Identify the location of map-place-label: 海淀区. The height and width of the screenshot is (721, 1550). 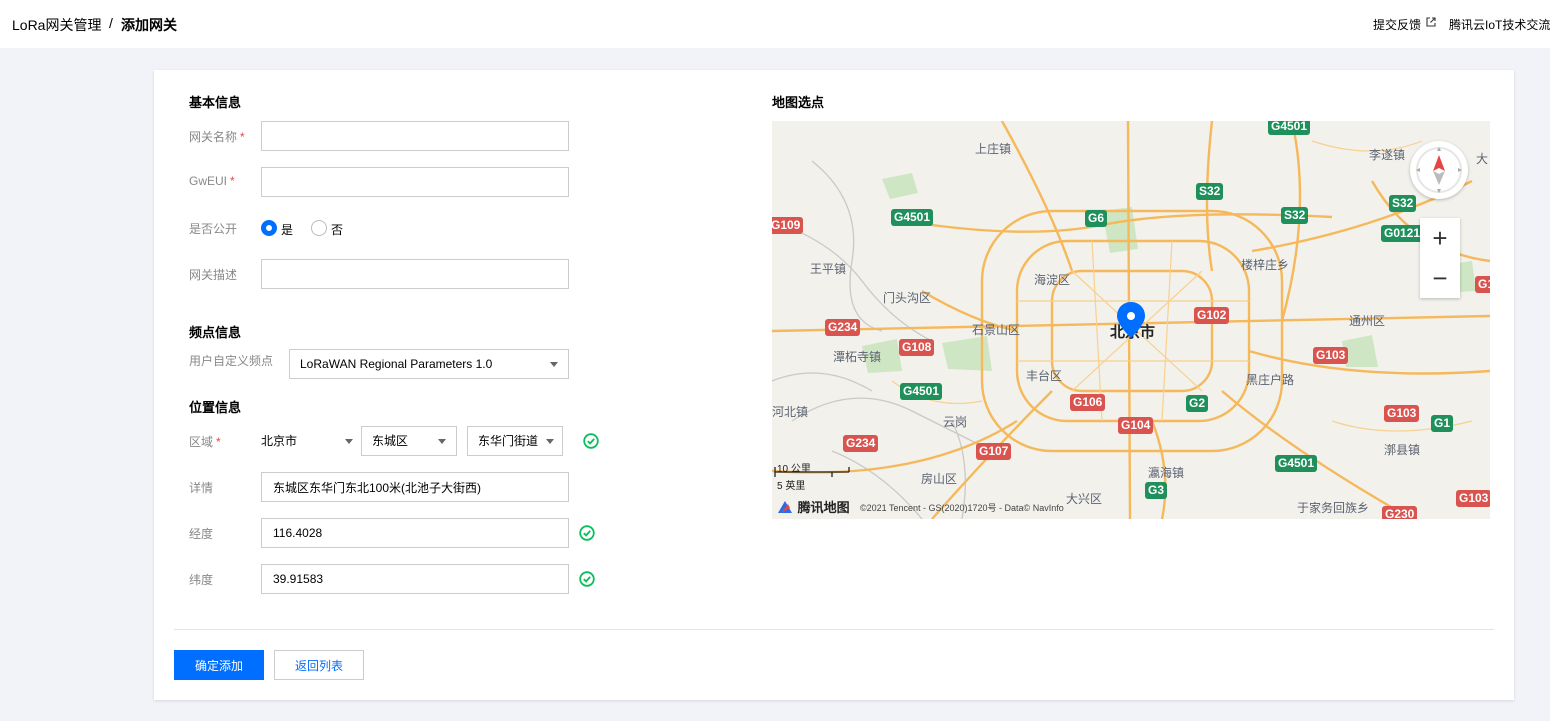
(1052, 280).